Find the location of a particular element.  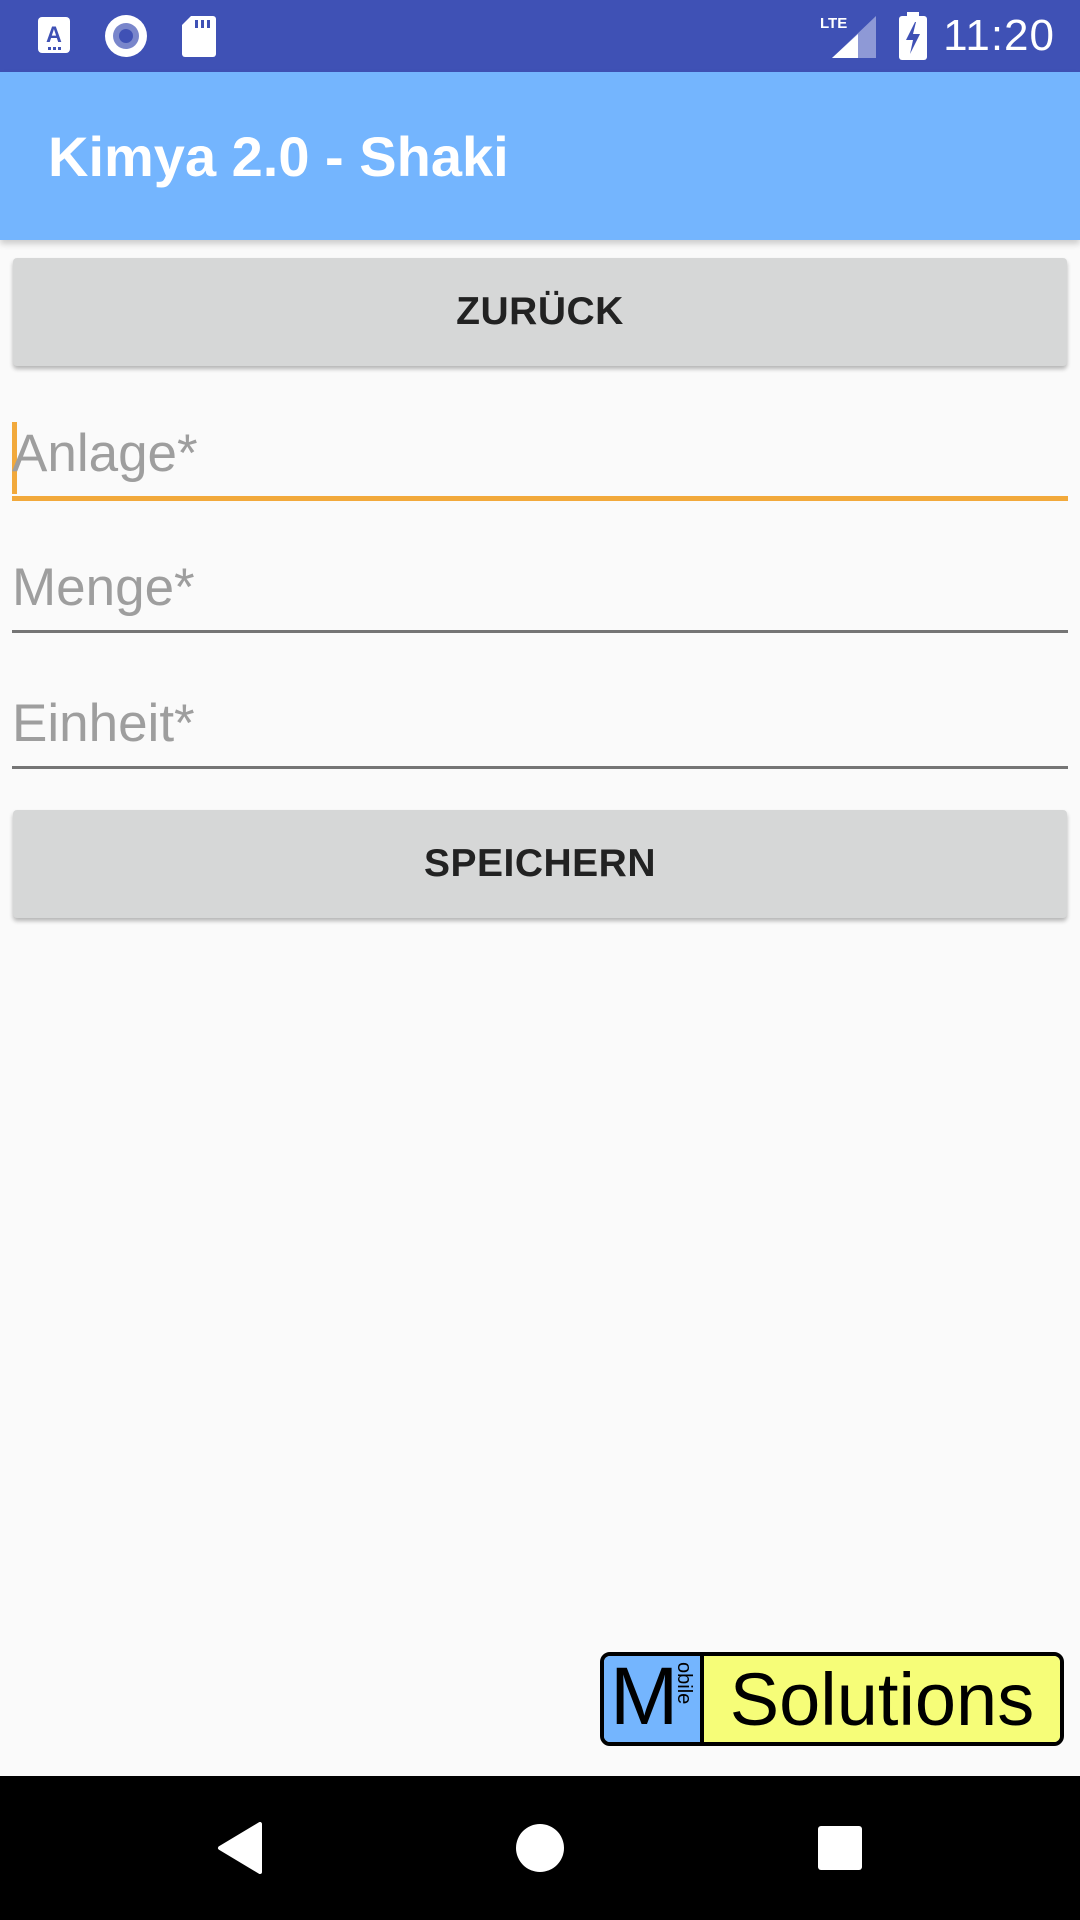

battery-charging-icon is located at coordinates (913, 36).